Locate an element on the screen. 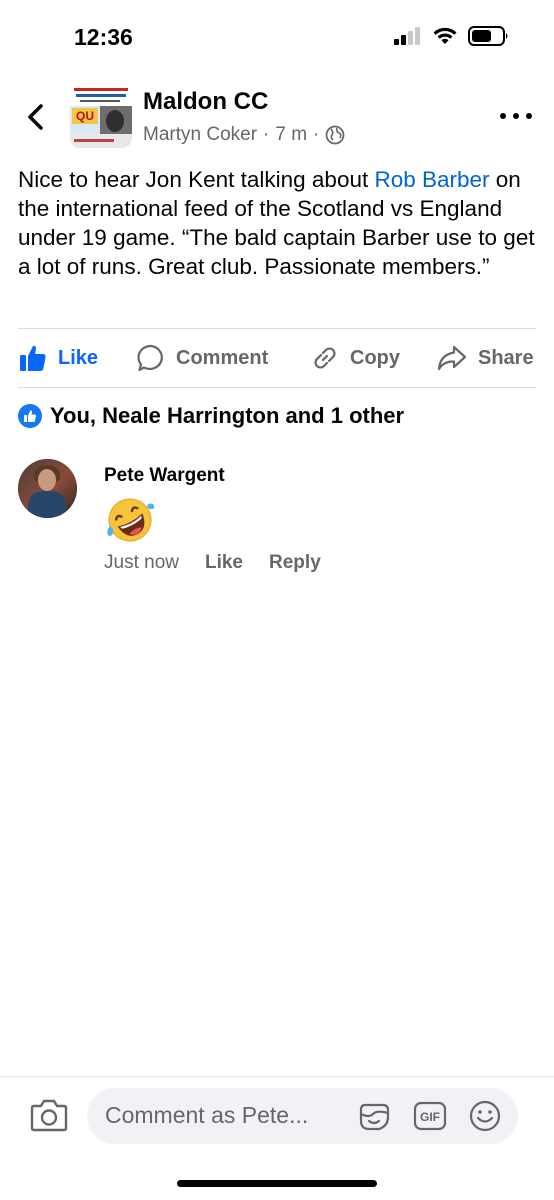 This screenshot has width=554, height=1200. camera-icon is located at coordinates (49, 1115).